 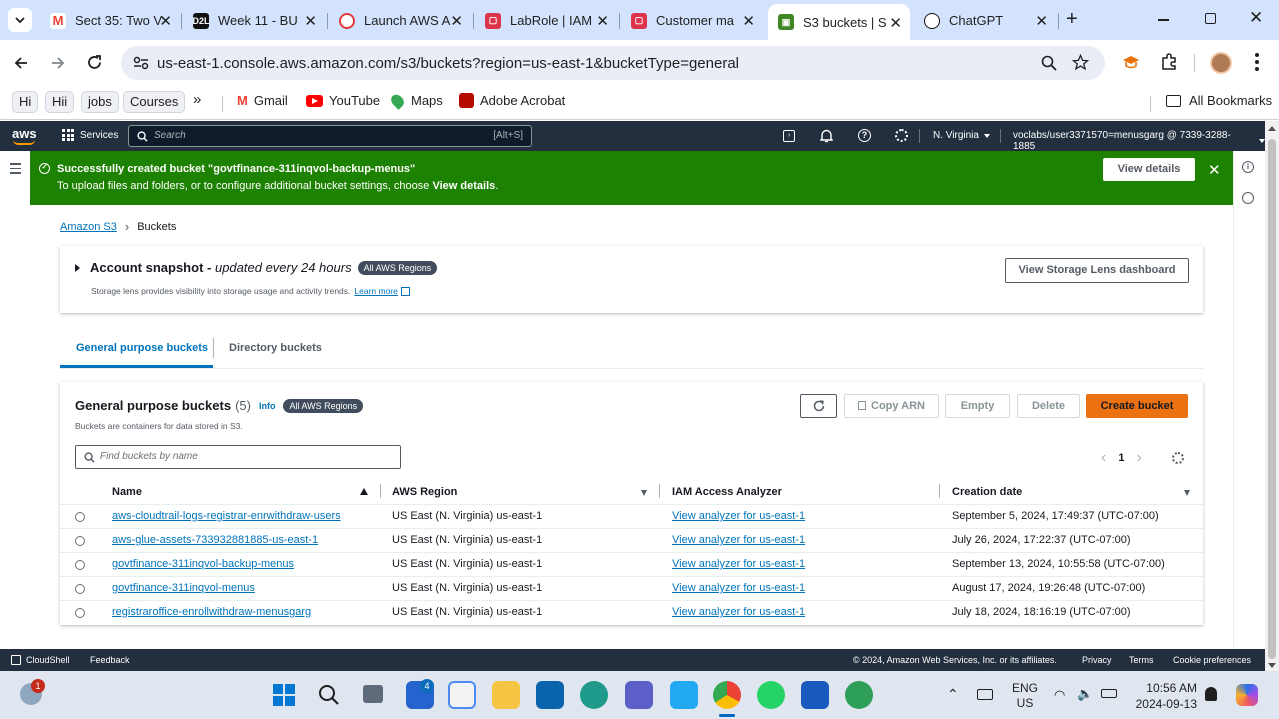 What do you see at coordinates (684, 695) in the screenshot?
I see `vscode-icon` at bounding box center [684, 695].